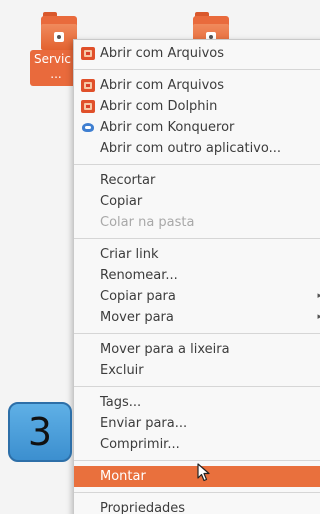 This screenshot has width=320, height=514. Describe the element at coordinates (197, 296) in the screenshot. I see `menu-item-copy-to: Copiar para ▸` at that location.